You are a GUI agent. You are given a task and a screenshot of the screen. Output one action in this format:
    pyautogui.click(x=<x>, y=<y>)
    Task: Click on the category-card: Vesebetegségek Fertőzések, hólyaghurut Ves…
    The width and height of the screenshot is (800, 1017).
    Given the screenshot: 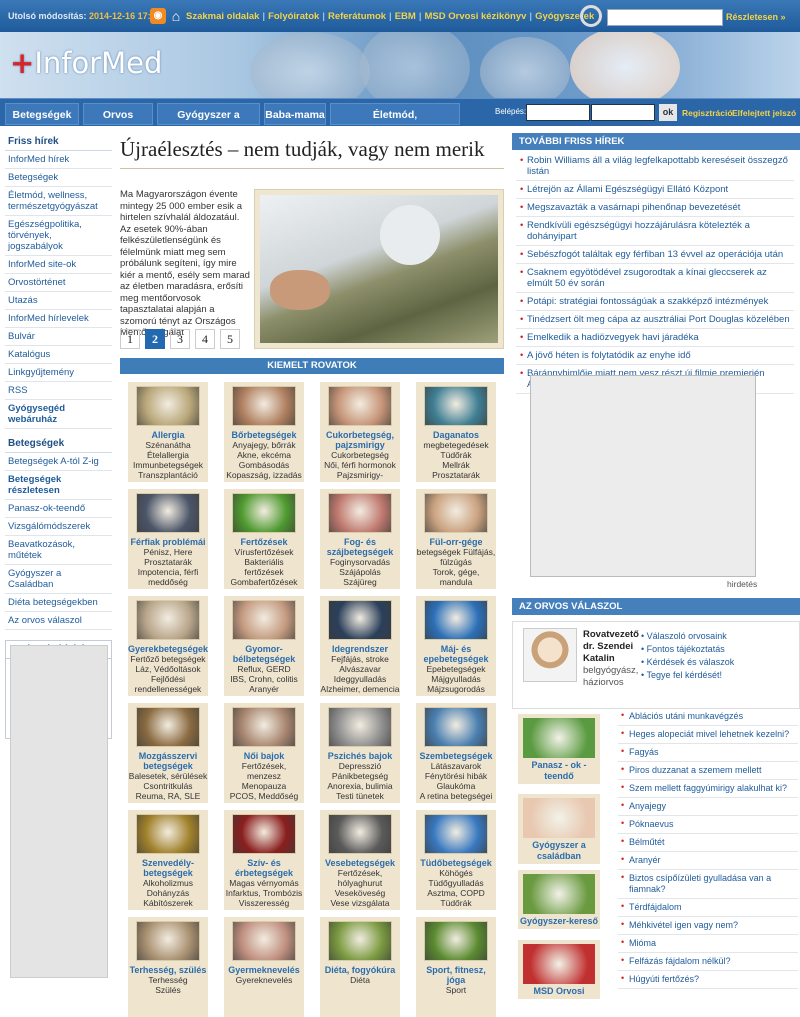 What is the action you would take?
    pyautogui.click(x=360, y=860)
    